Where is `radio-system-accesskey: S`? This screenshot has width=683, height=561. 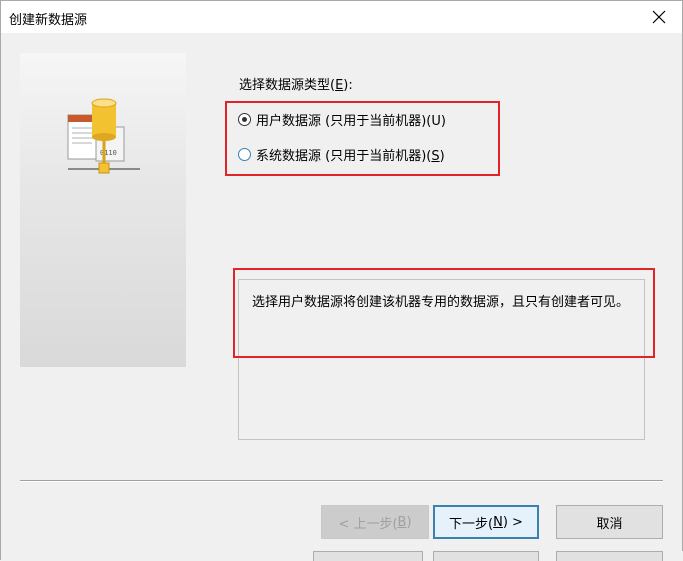 radio-system-accesskey: S is located at coordinates (435, 156).